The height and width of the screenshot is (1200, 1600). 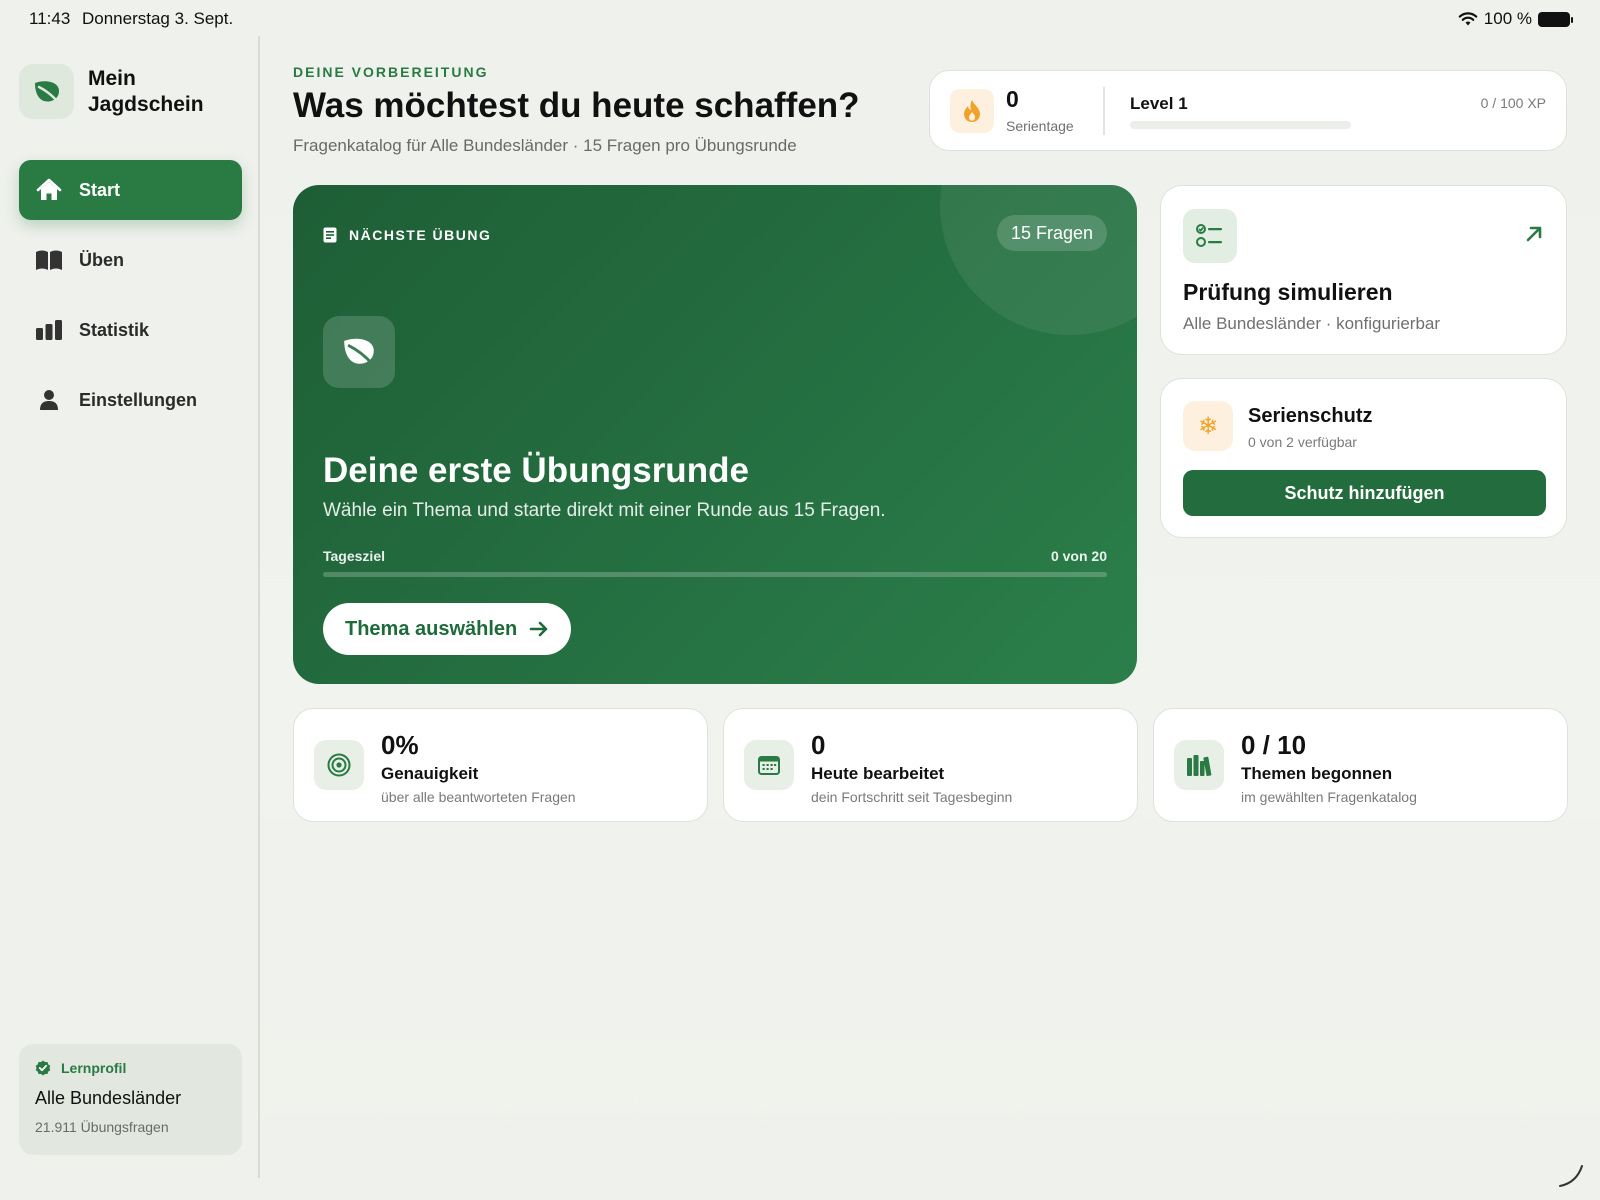 What do you see at coordinates (576, 105) in the screenshot?
I see `page-title: Was möchtest du heute schaffen?` at bounding box center [576, 105].